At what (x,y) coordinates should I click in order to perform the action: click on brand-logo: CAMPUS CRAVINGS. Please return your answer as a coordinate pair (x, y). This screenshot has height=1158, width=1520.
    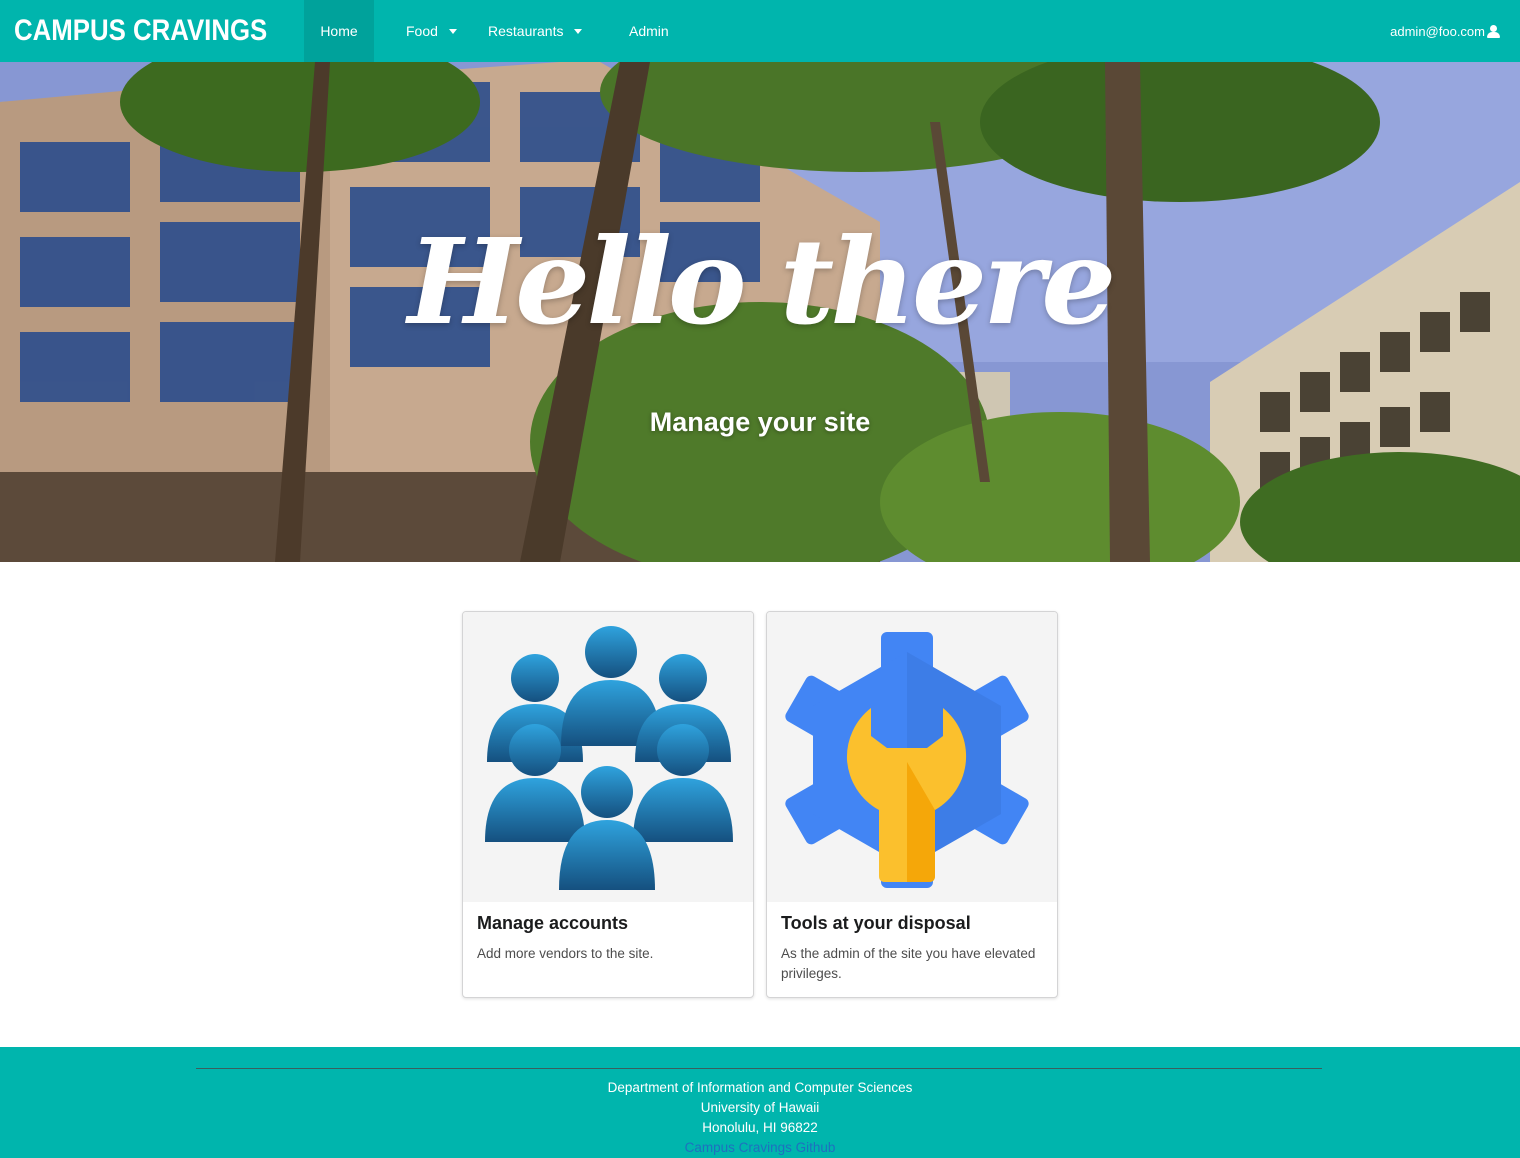
    Looking at the image, I should click on (140, 31).